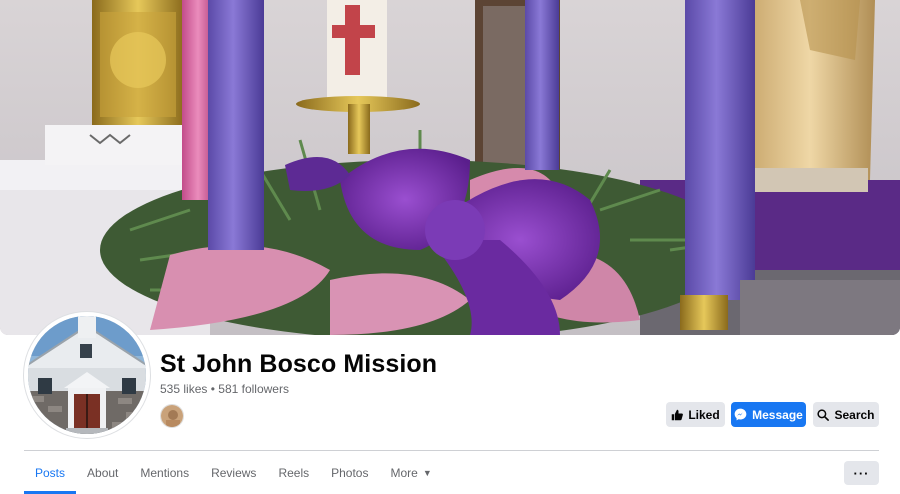  What do you see at coordinates (861, 473) in the screenshot?
I see `more-options-button: ···` at bounding box center [861, 473].